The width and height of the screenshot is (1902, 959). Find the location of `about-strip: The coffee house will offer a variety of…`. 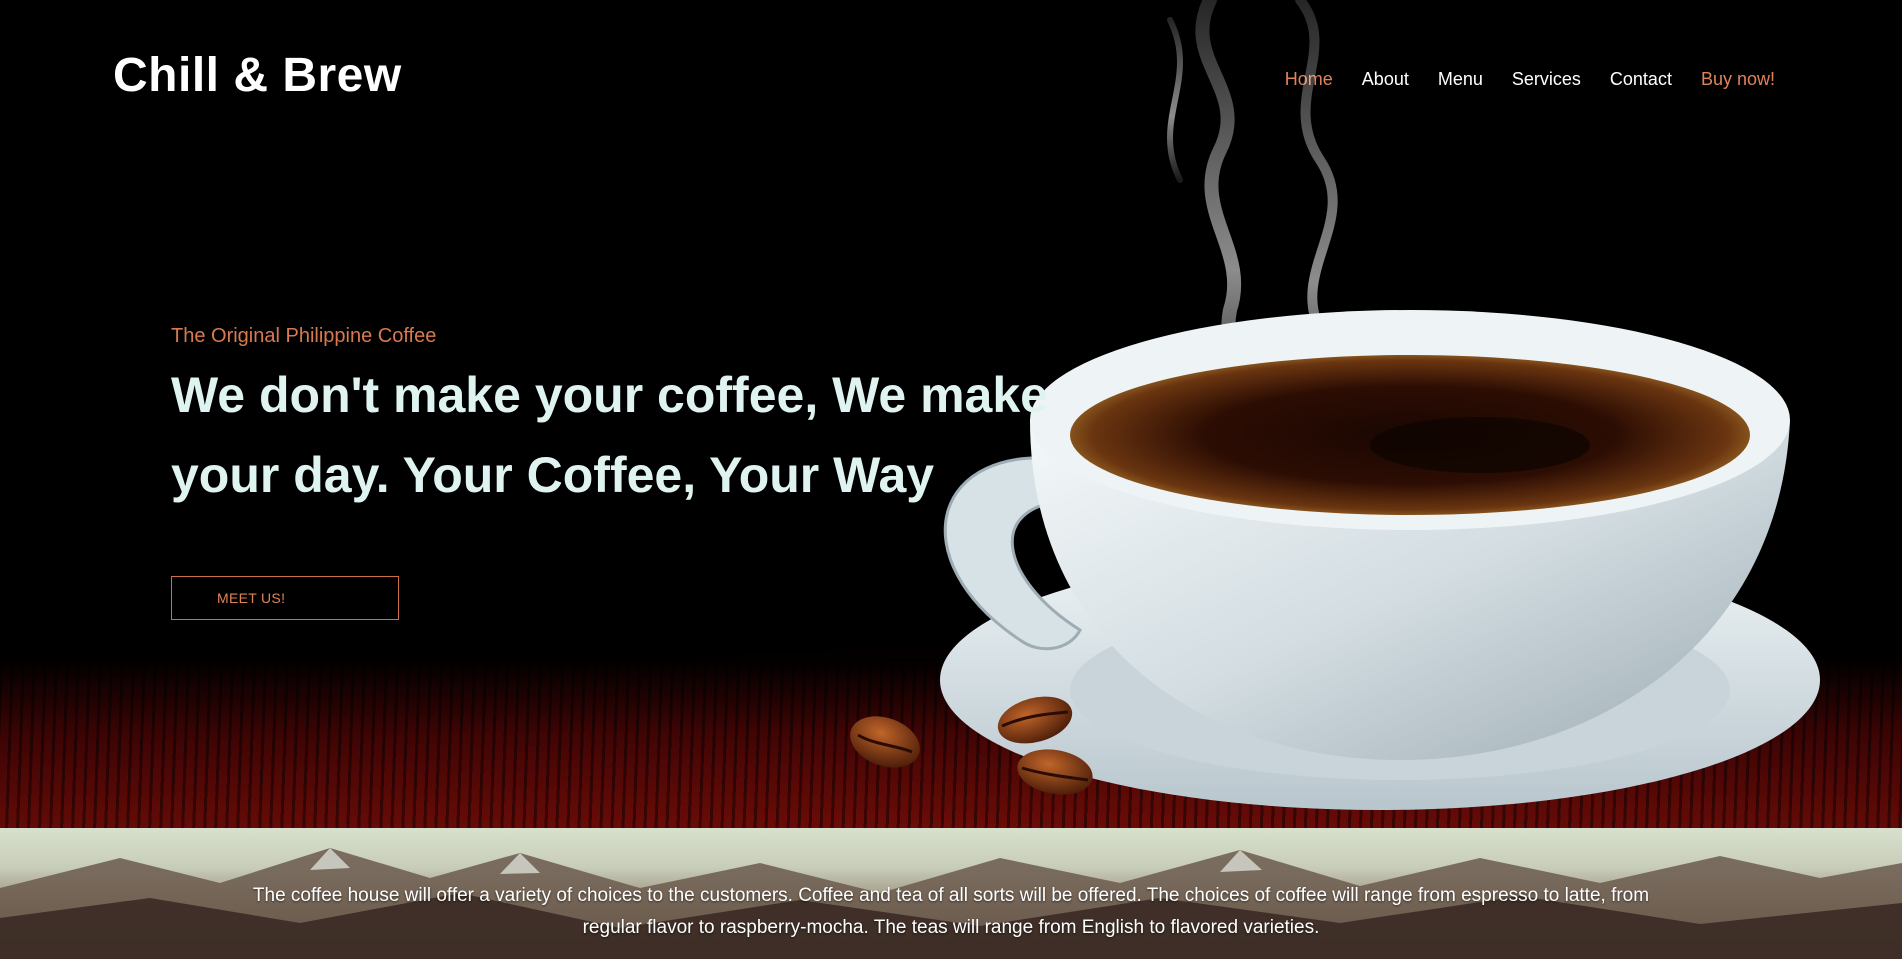

about-strip: The coffee house will offer a variety of… is located at coordinates (951, 893).